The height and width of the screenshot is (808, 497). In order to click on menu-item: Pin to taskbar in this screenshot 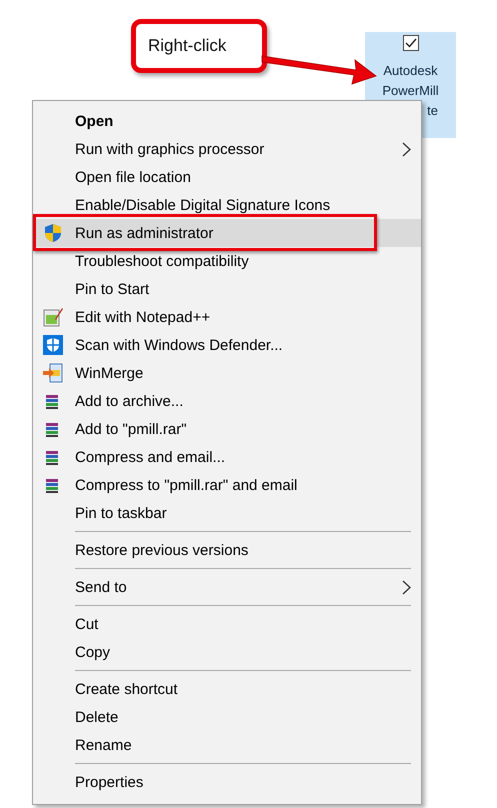, I will do `click(227, 513)`.